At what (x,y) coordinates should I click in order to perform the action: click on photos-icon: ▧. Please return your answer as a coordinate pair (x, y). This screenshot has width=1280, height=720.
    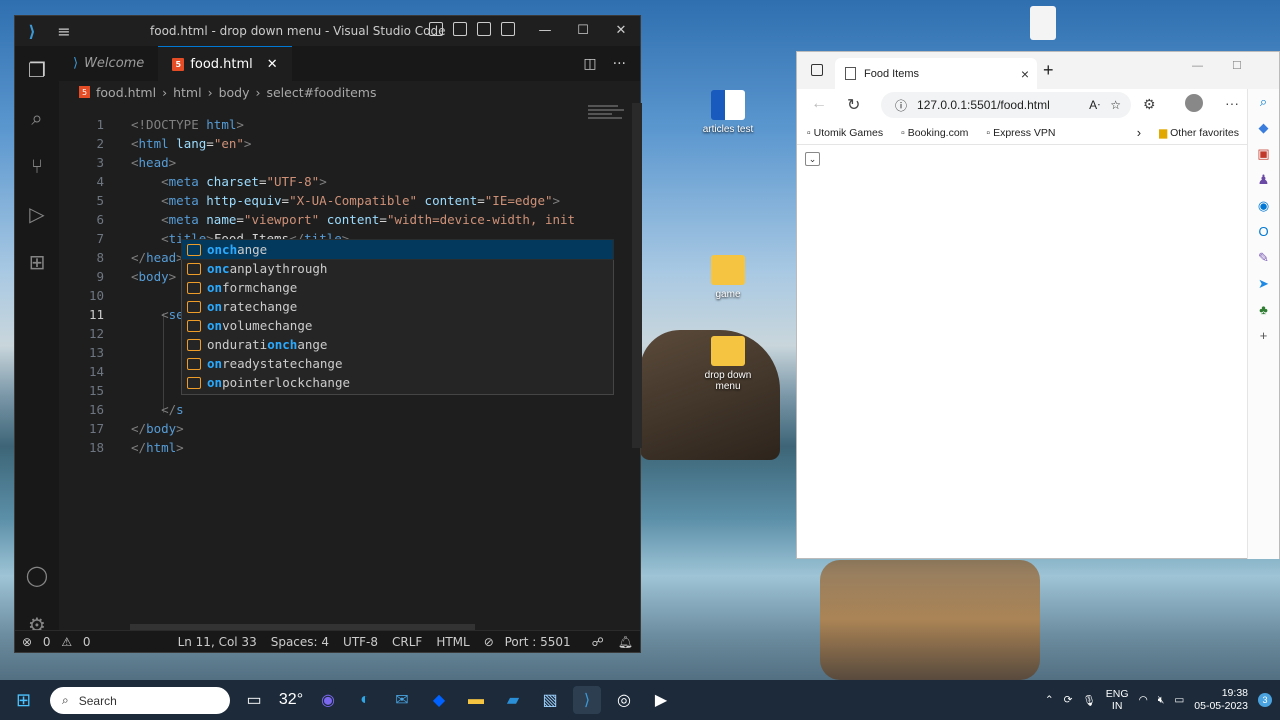
    Looking at the image, I should click on (550, 700).